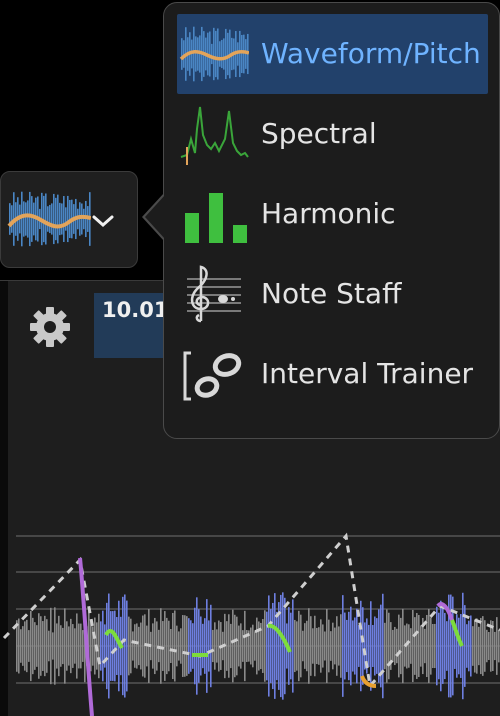 Image resolution: width=500 pixels, height=716 pixels. Describe the element at coordinates (214, 135) in the screenshot. I see `spectral-icon` at that location.